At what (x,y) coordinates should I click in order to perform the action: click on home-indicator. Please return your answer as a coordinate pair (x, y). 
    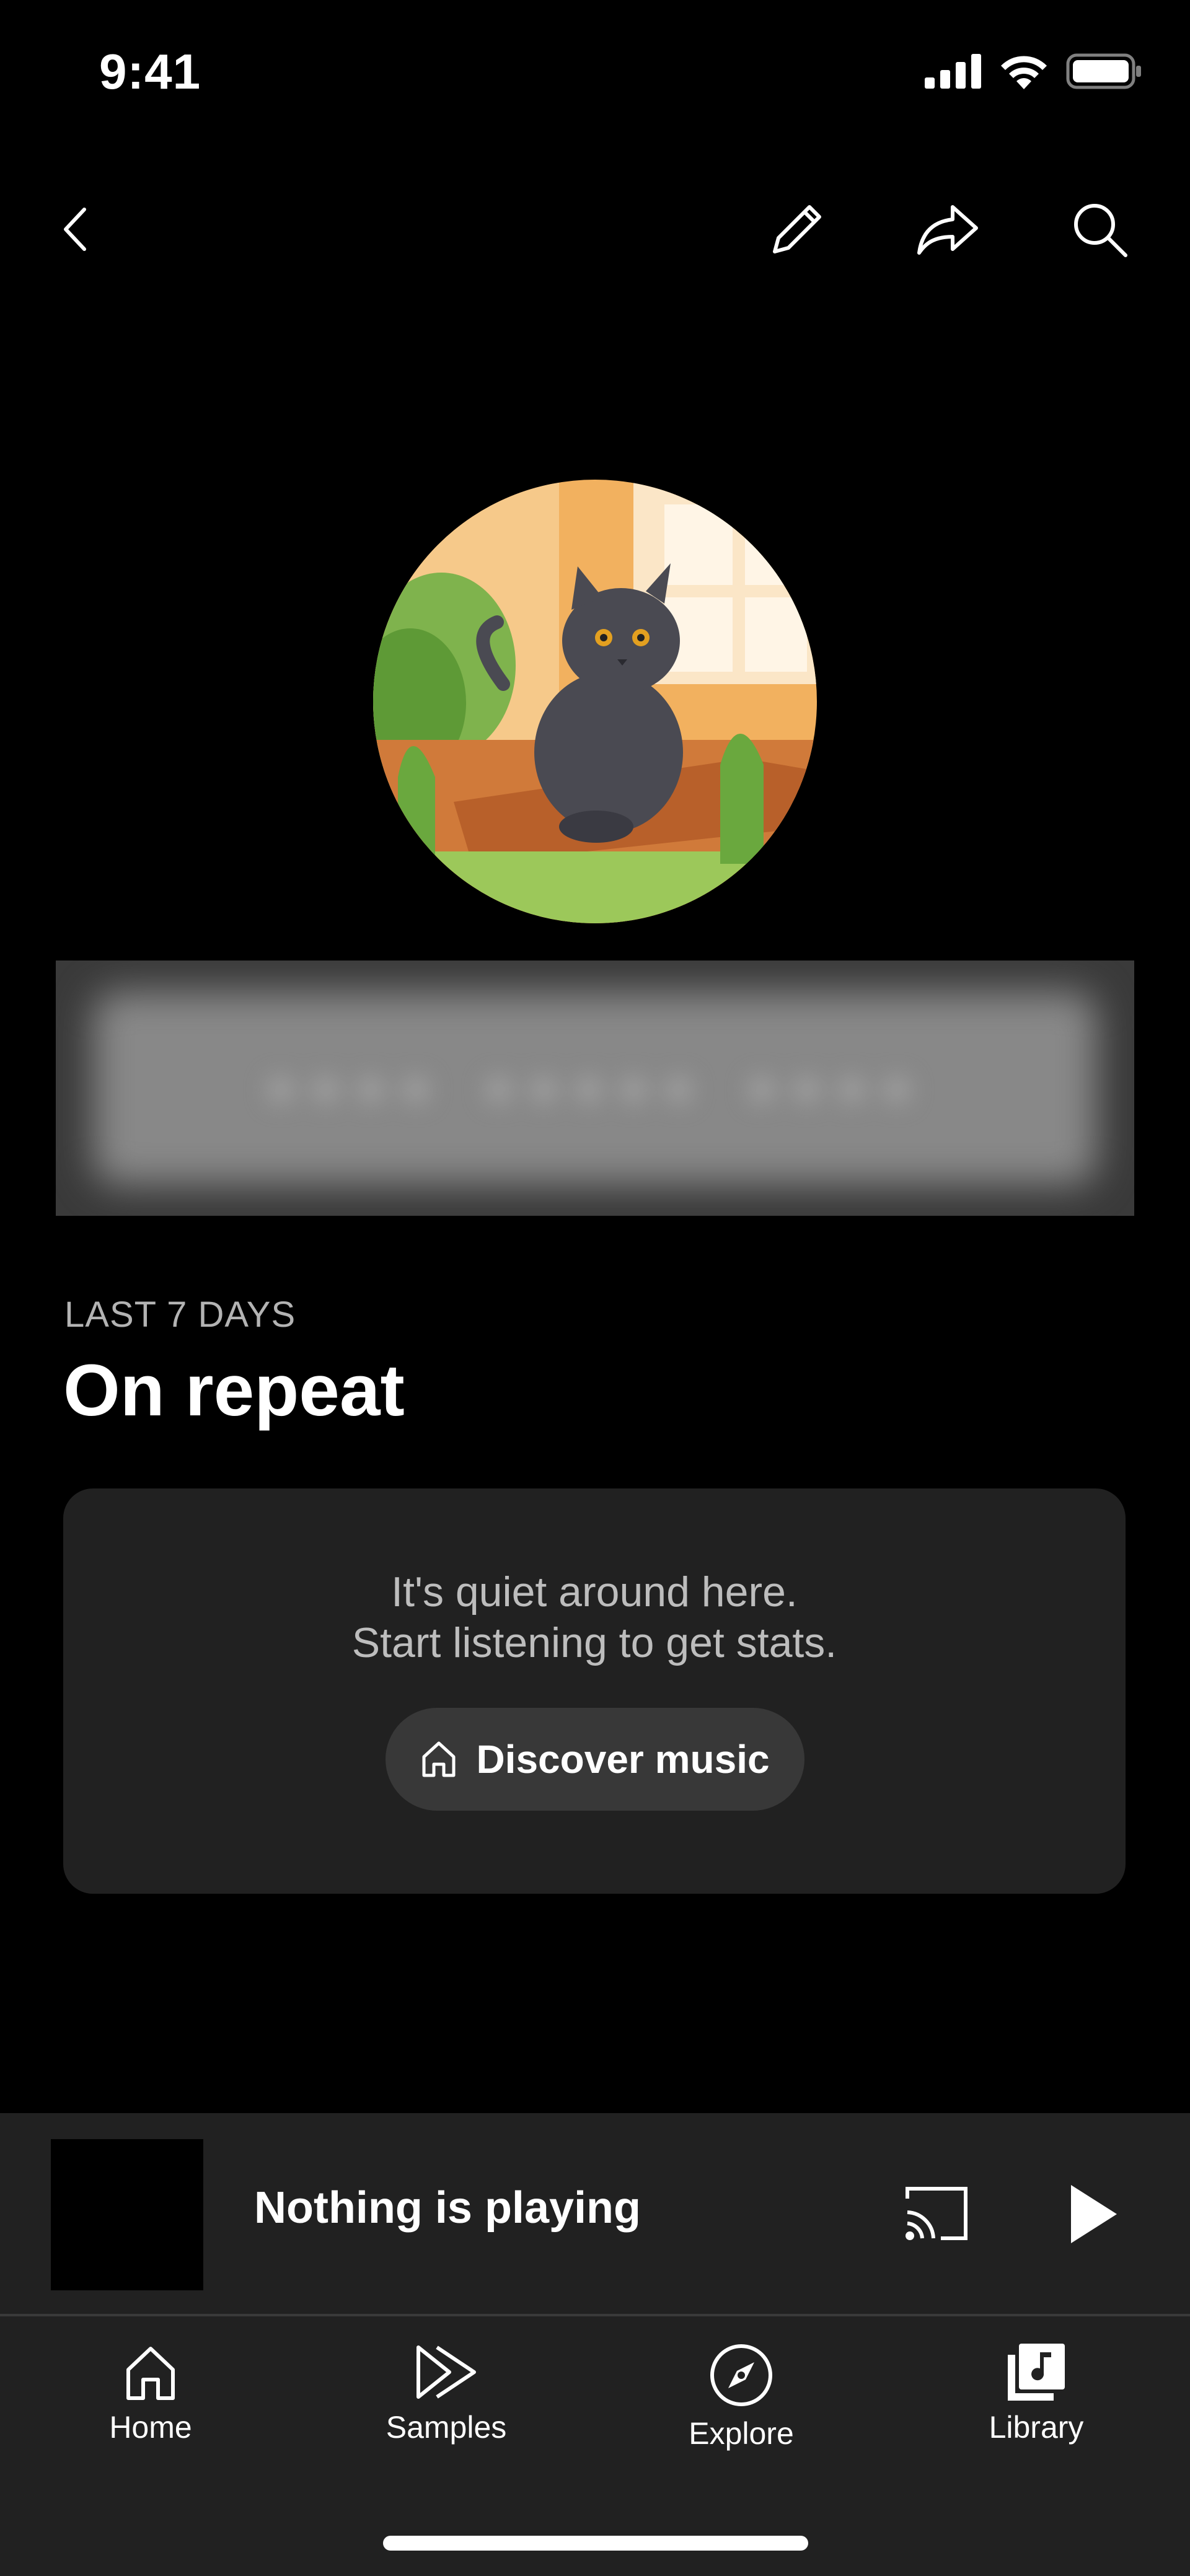
    Looking at the image, I should click on (595, 2543).